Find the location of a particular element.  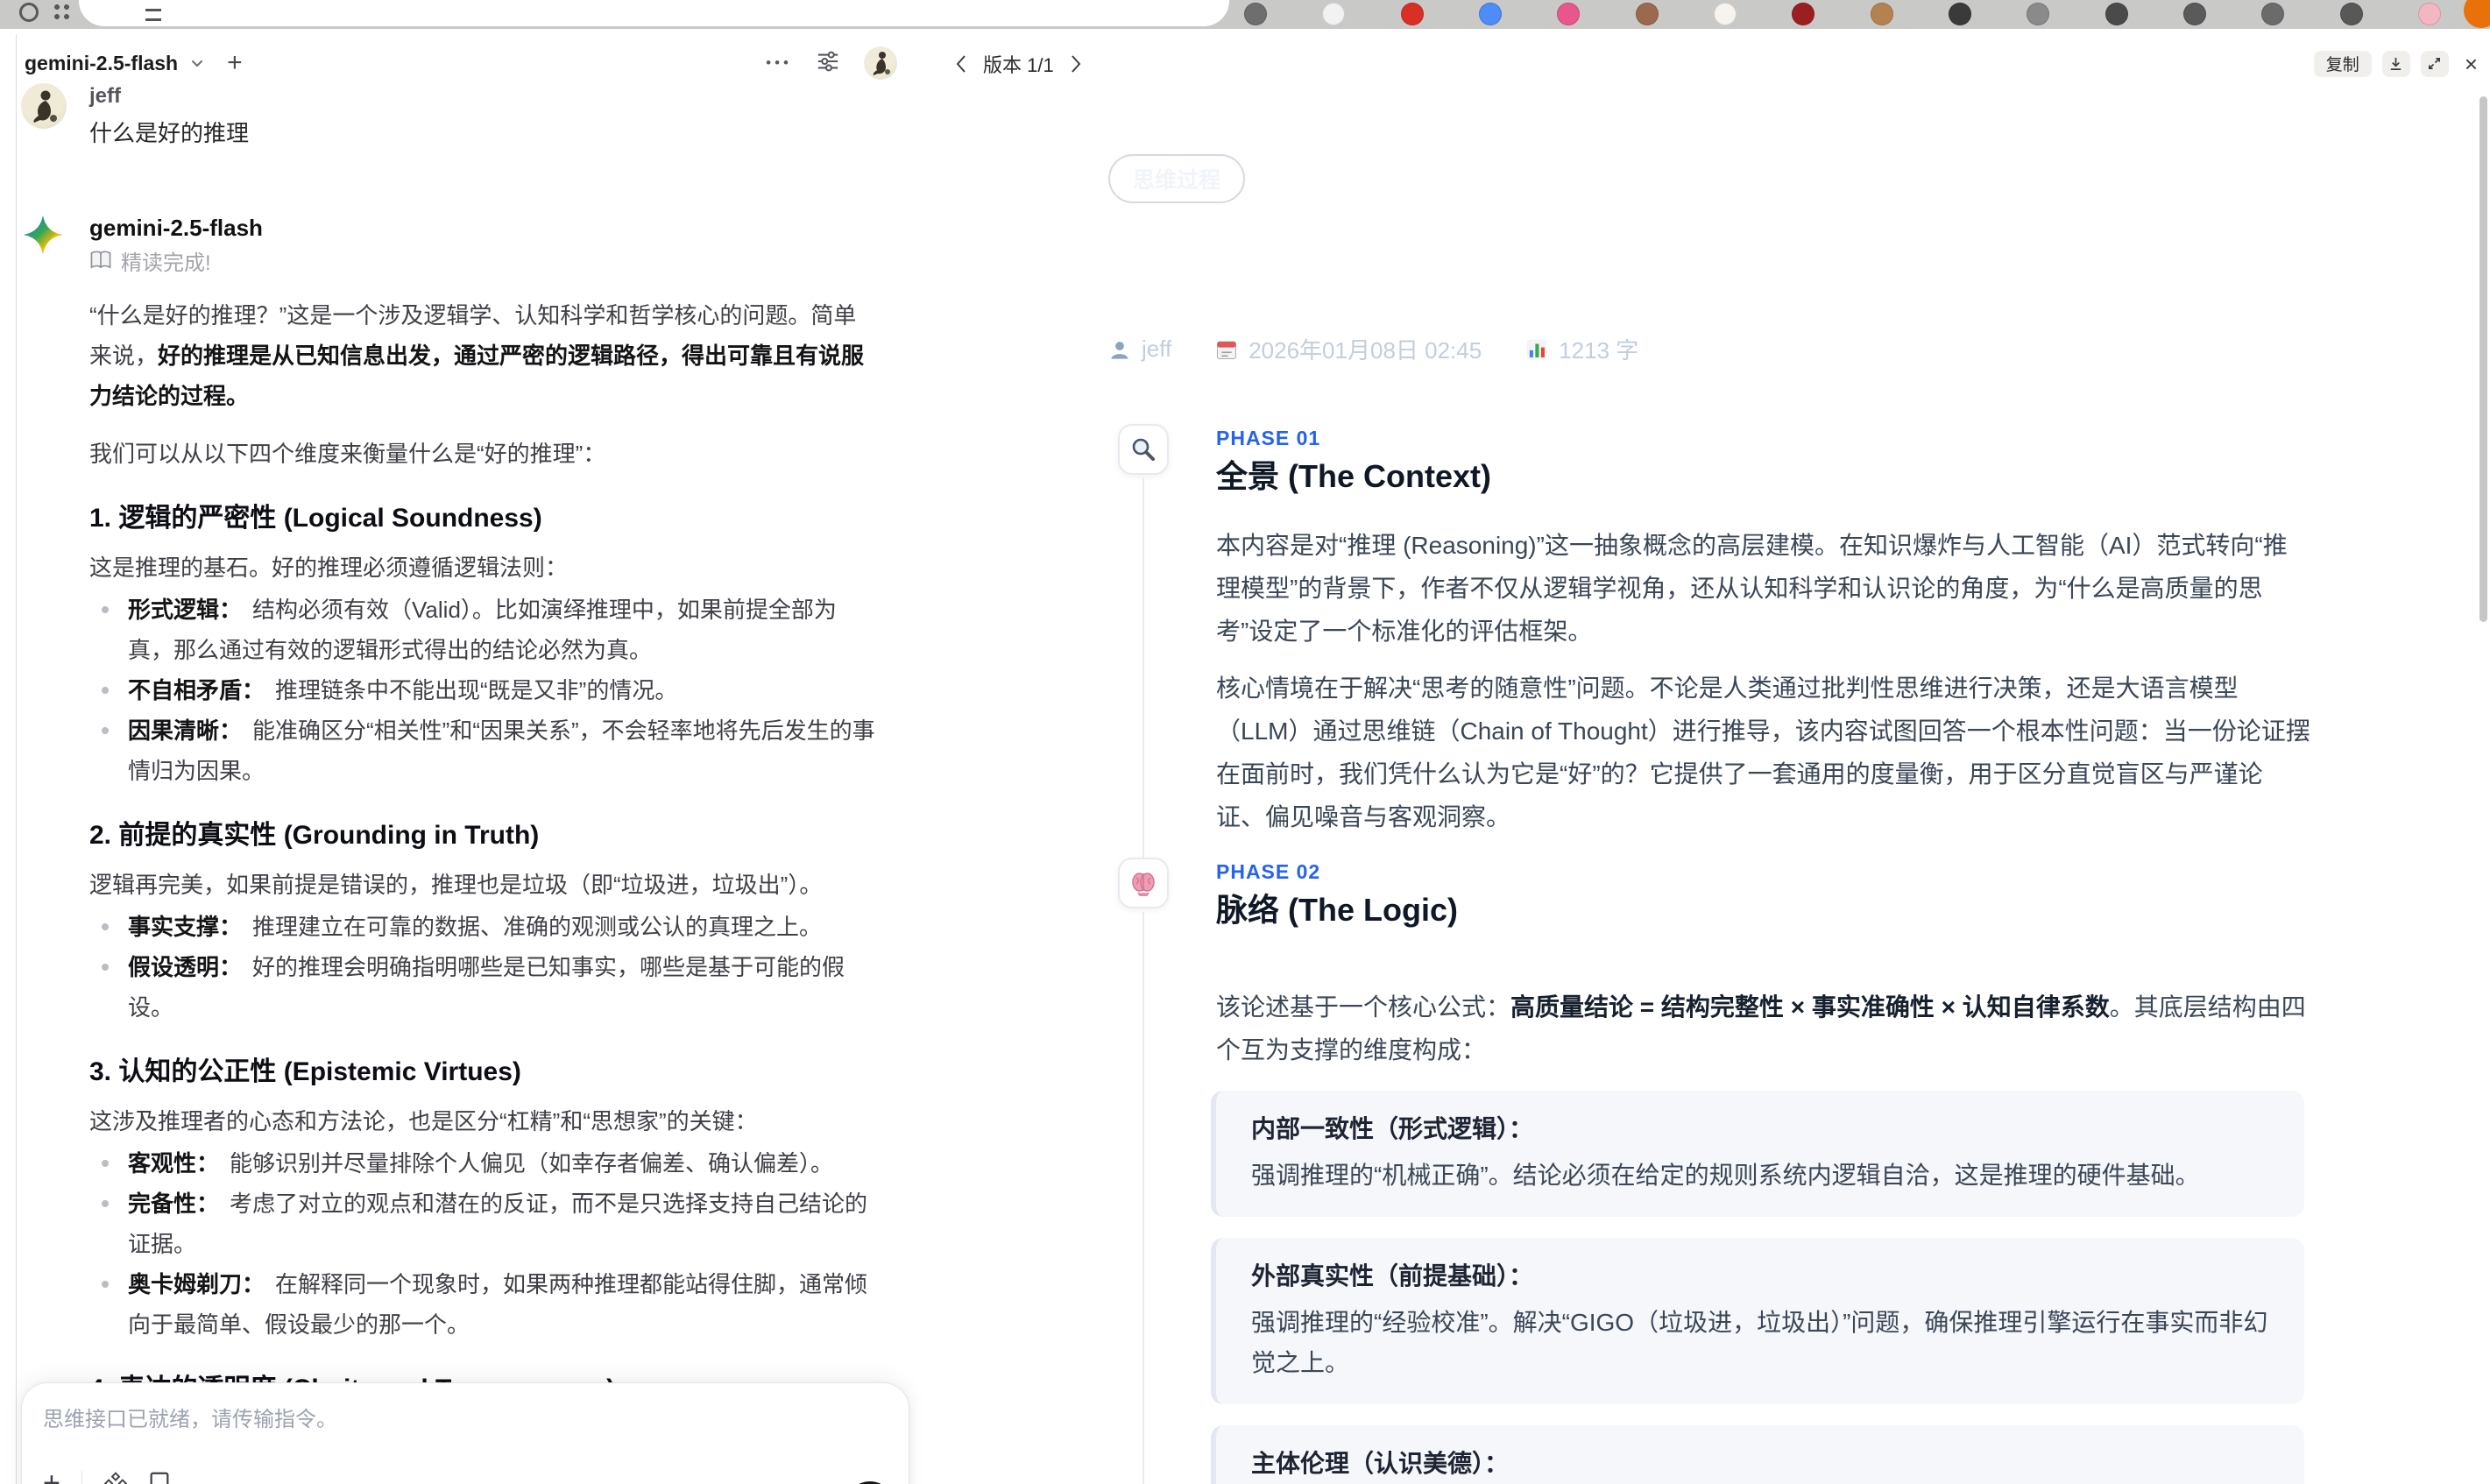

user-avatar is located at coordinates (880, 63).